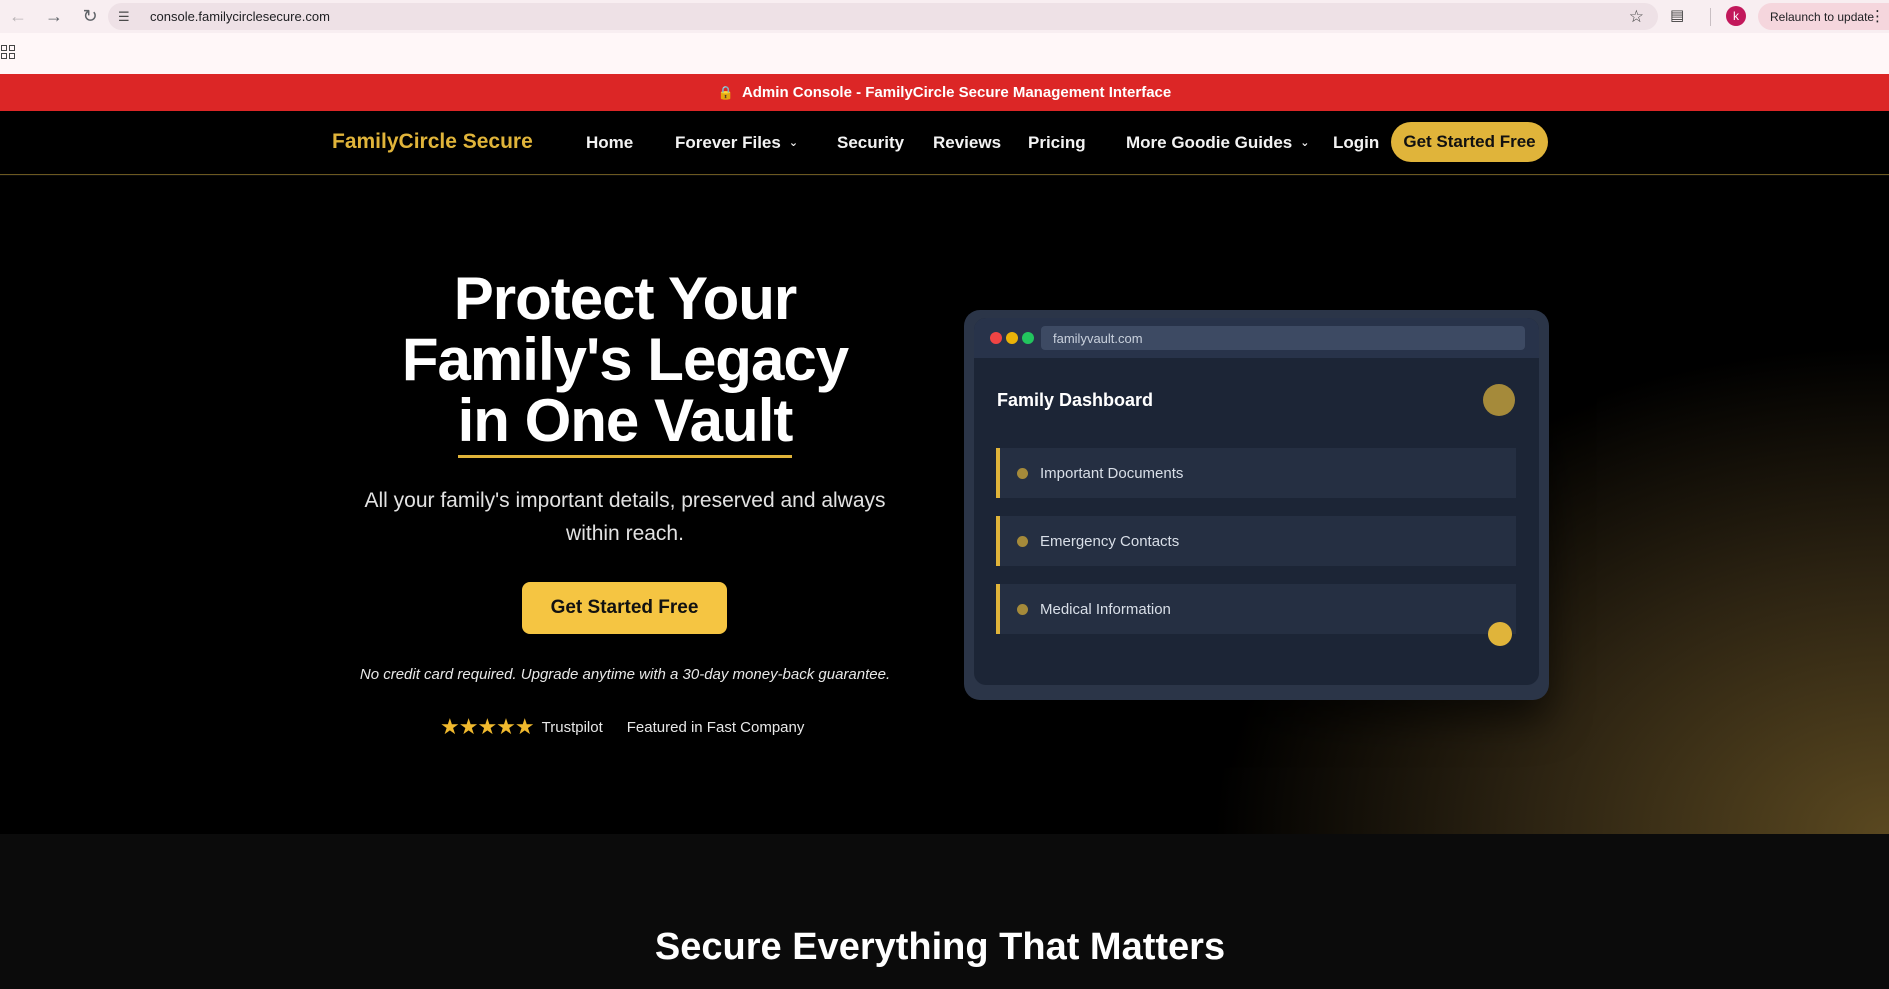 The width and height of the screenshot is (1889, 989). Describe the element at coordinates (1877, 16) in the screenshot. I see `browser-menu-icon: ⋮` at that location.